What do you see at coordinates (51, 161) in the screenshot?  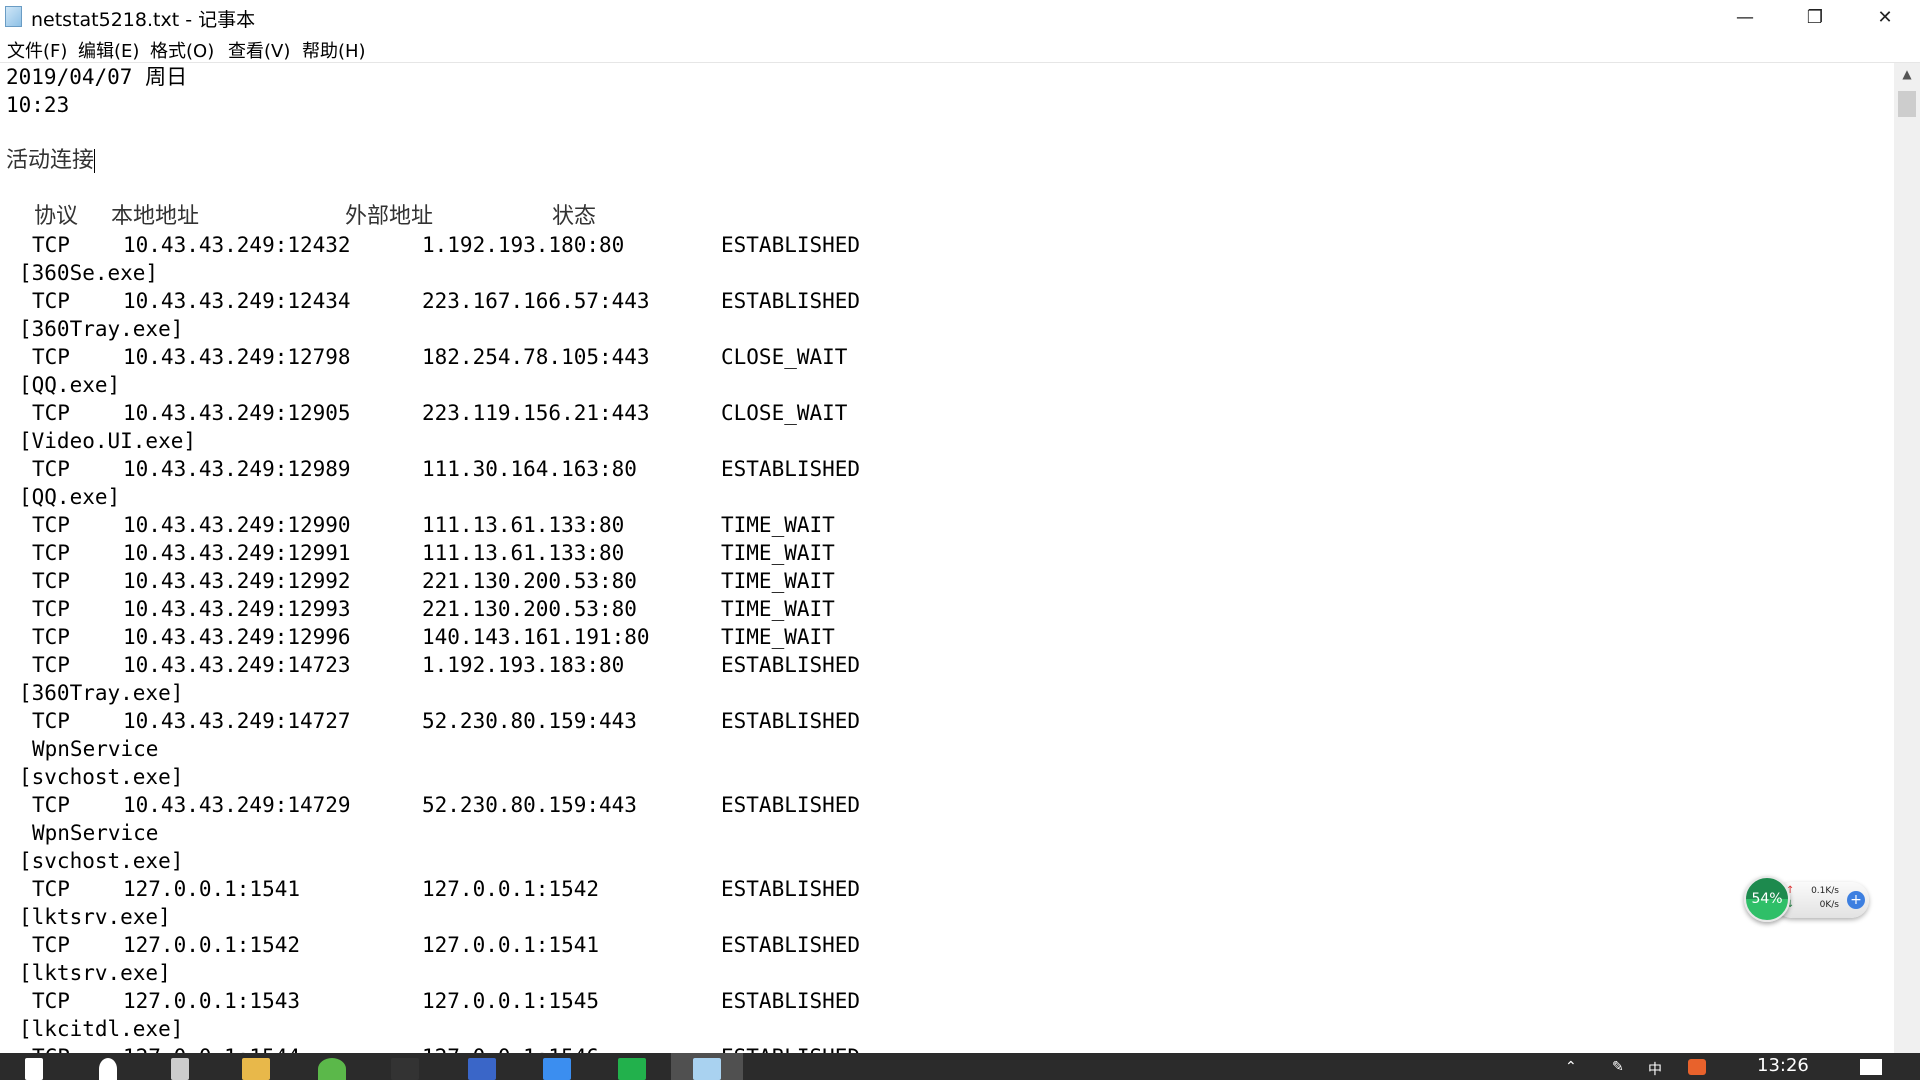 I see `section-title: 活动连接` at bounding box center [51, 161].